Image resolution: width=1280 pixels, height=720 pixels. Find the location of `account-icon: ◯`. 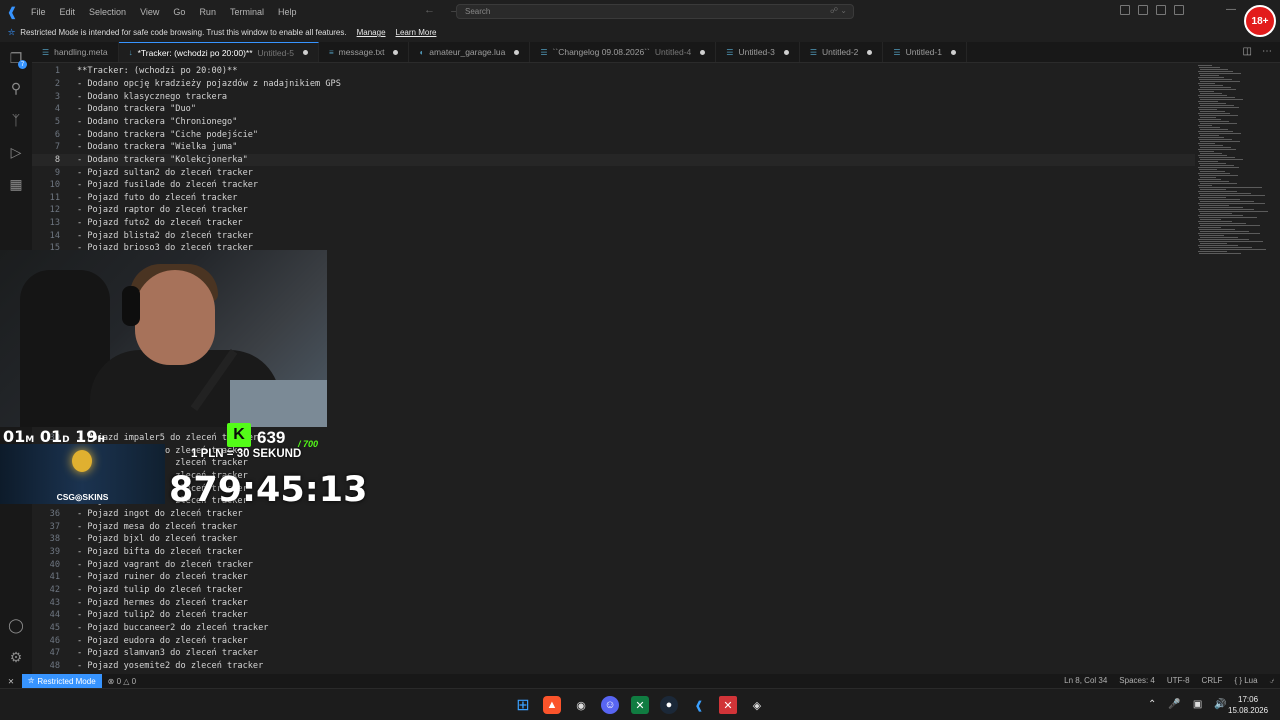

account-icon: ◯ is located at coordinates (16, 625).